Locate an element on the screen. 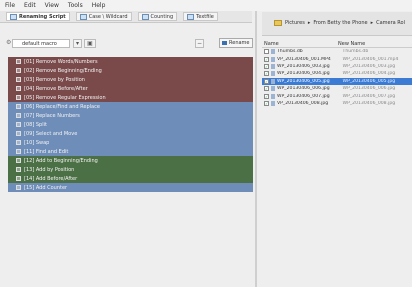  menu-file: File is located at coordinates (10, 5).